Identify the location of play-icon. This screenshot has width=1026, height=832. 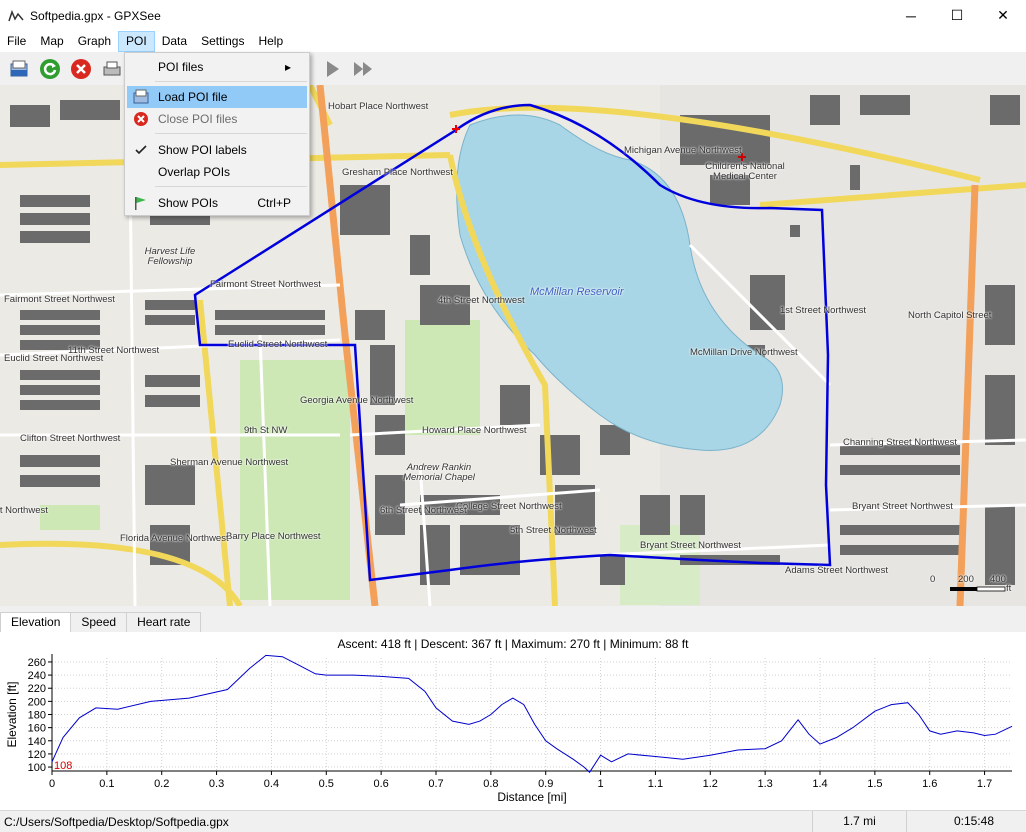
(333, 68).